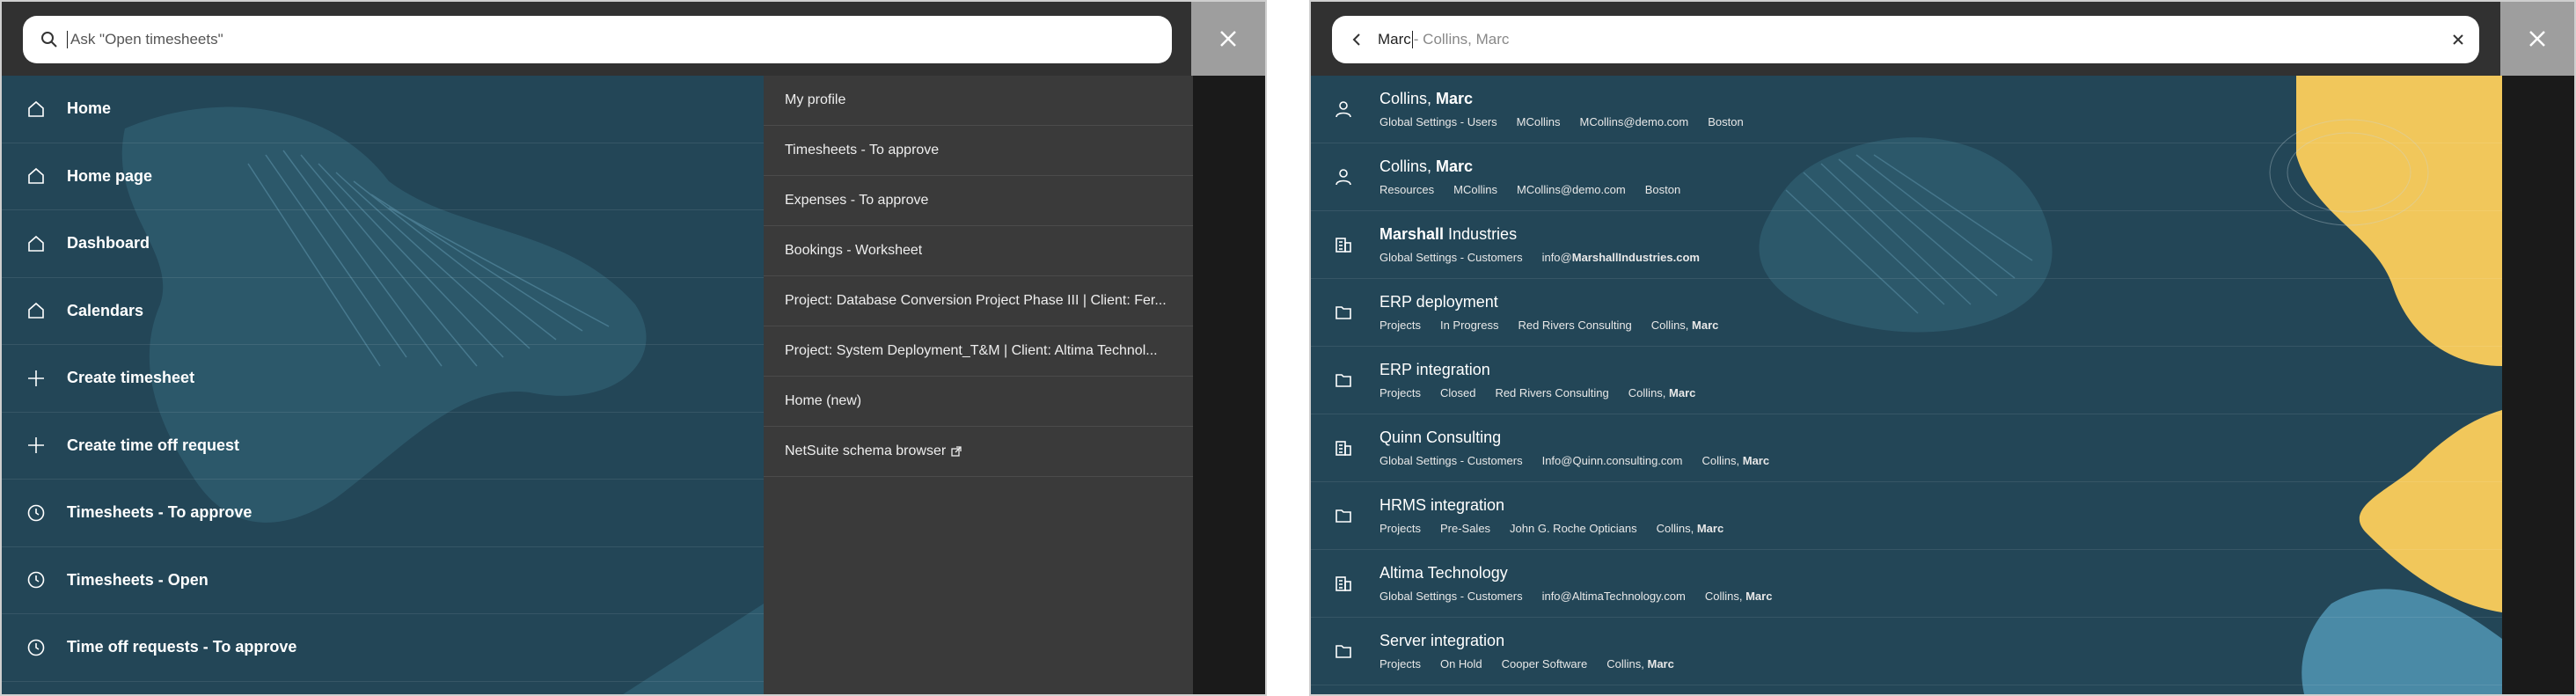  Describe the element at coordinates (1612, 461) in the screenshot. I see `result-meta-field: Info@Quinn.consulting.com` at that location.